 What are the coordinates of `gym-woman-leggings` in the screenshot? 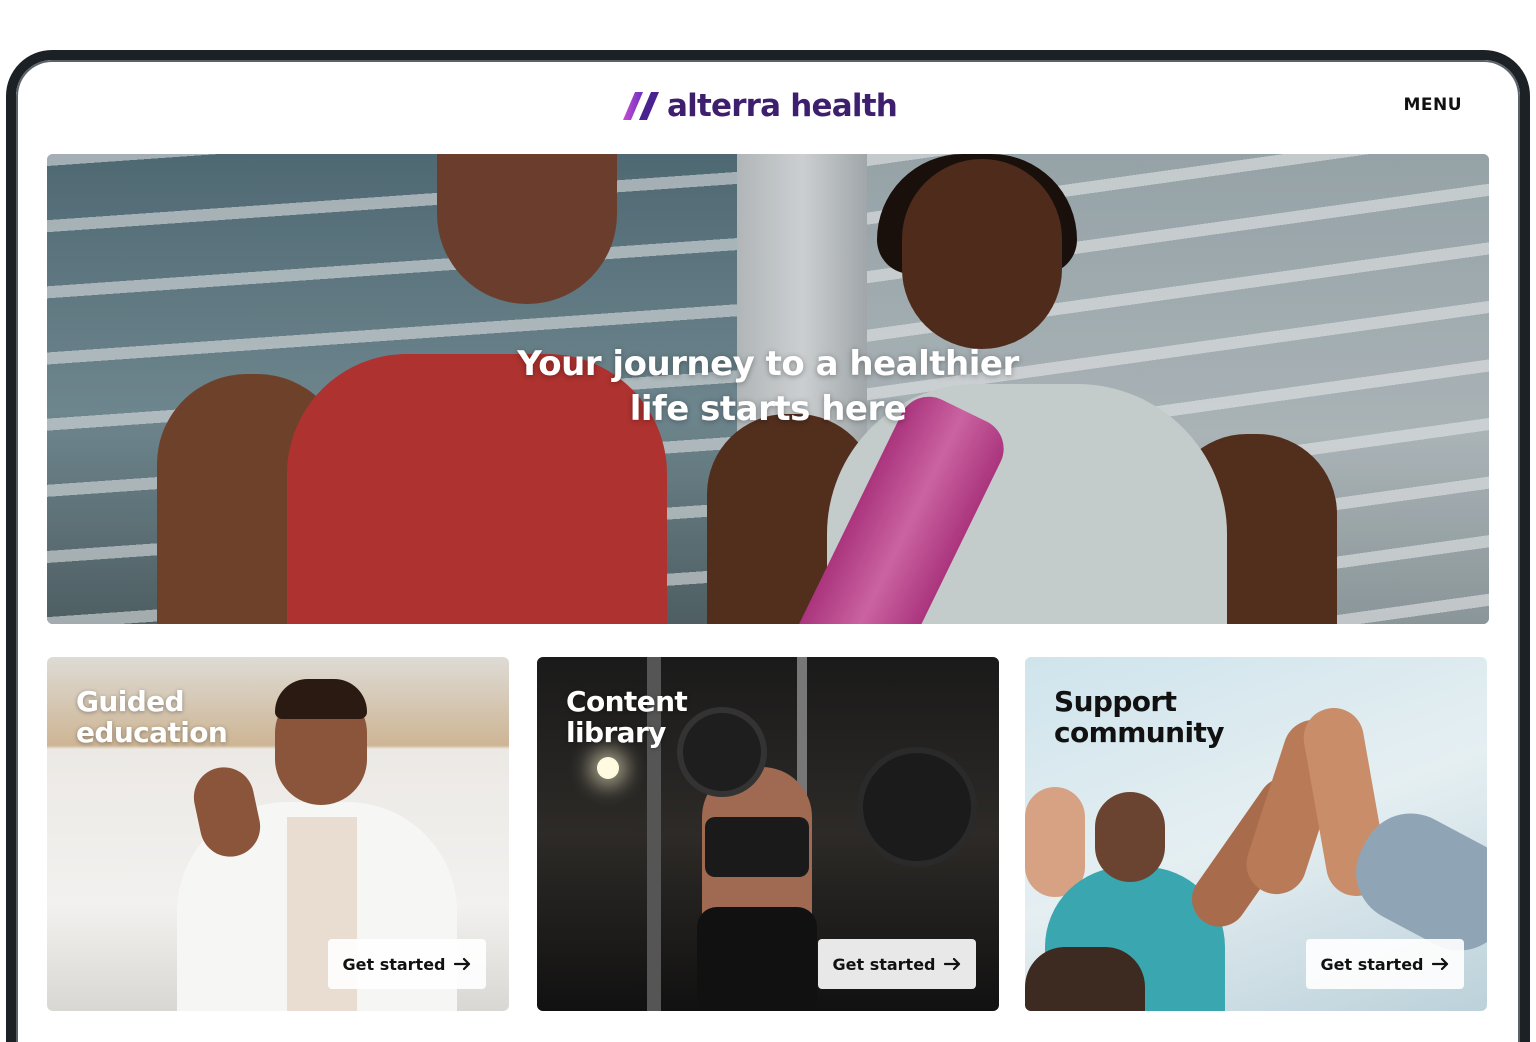 It's located at (757, 959).